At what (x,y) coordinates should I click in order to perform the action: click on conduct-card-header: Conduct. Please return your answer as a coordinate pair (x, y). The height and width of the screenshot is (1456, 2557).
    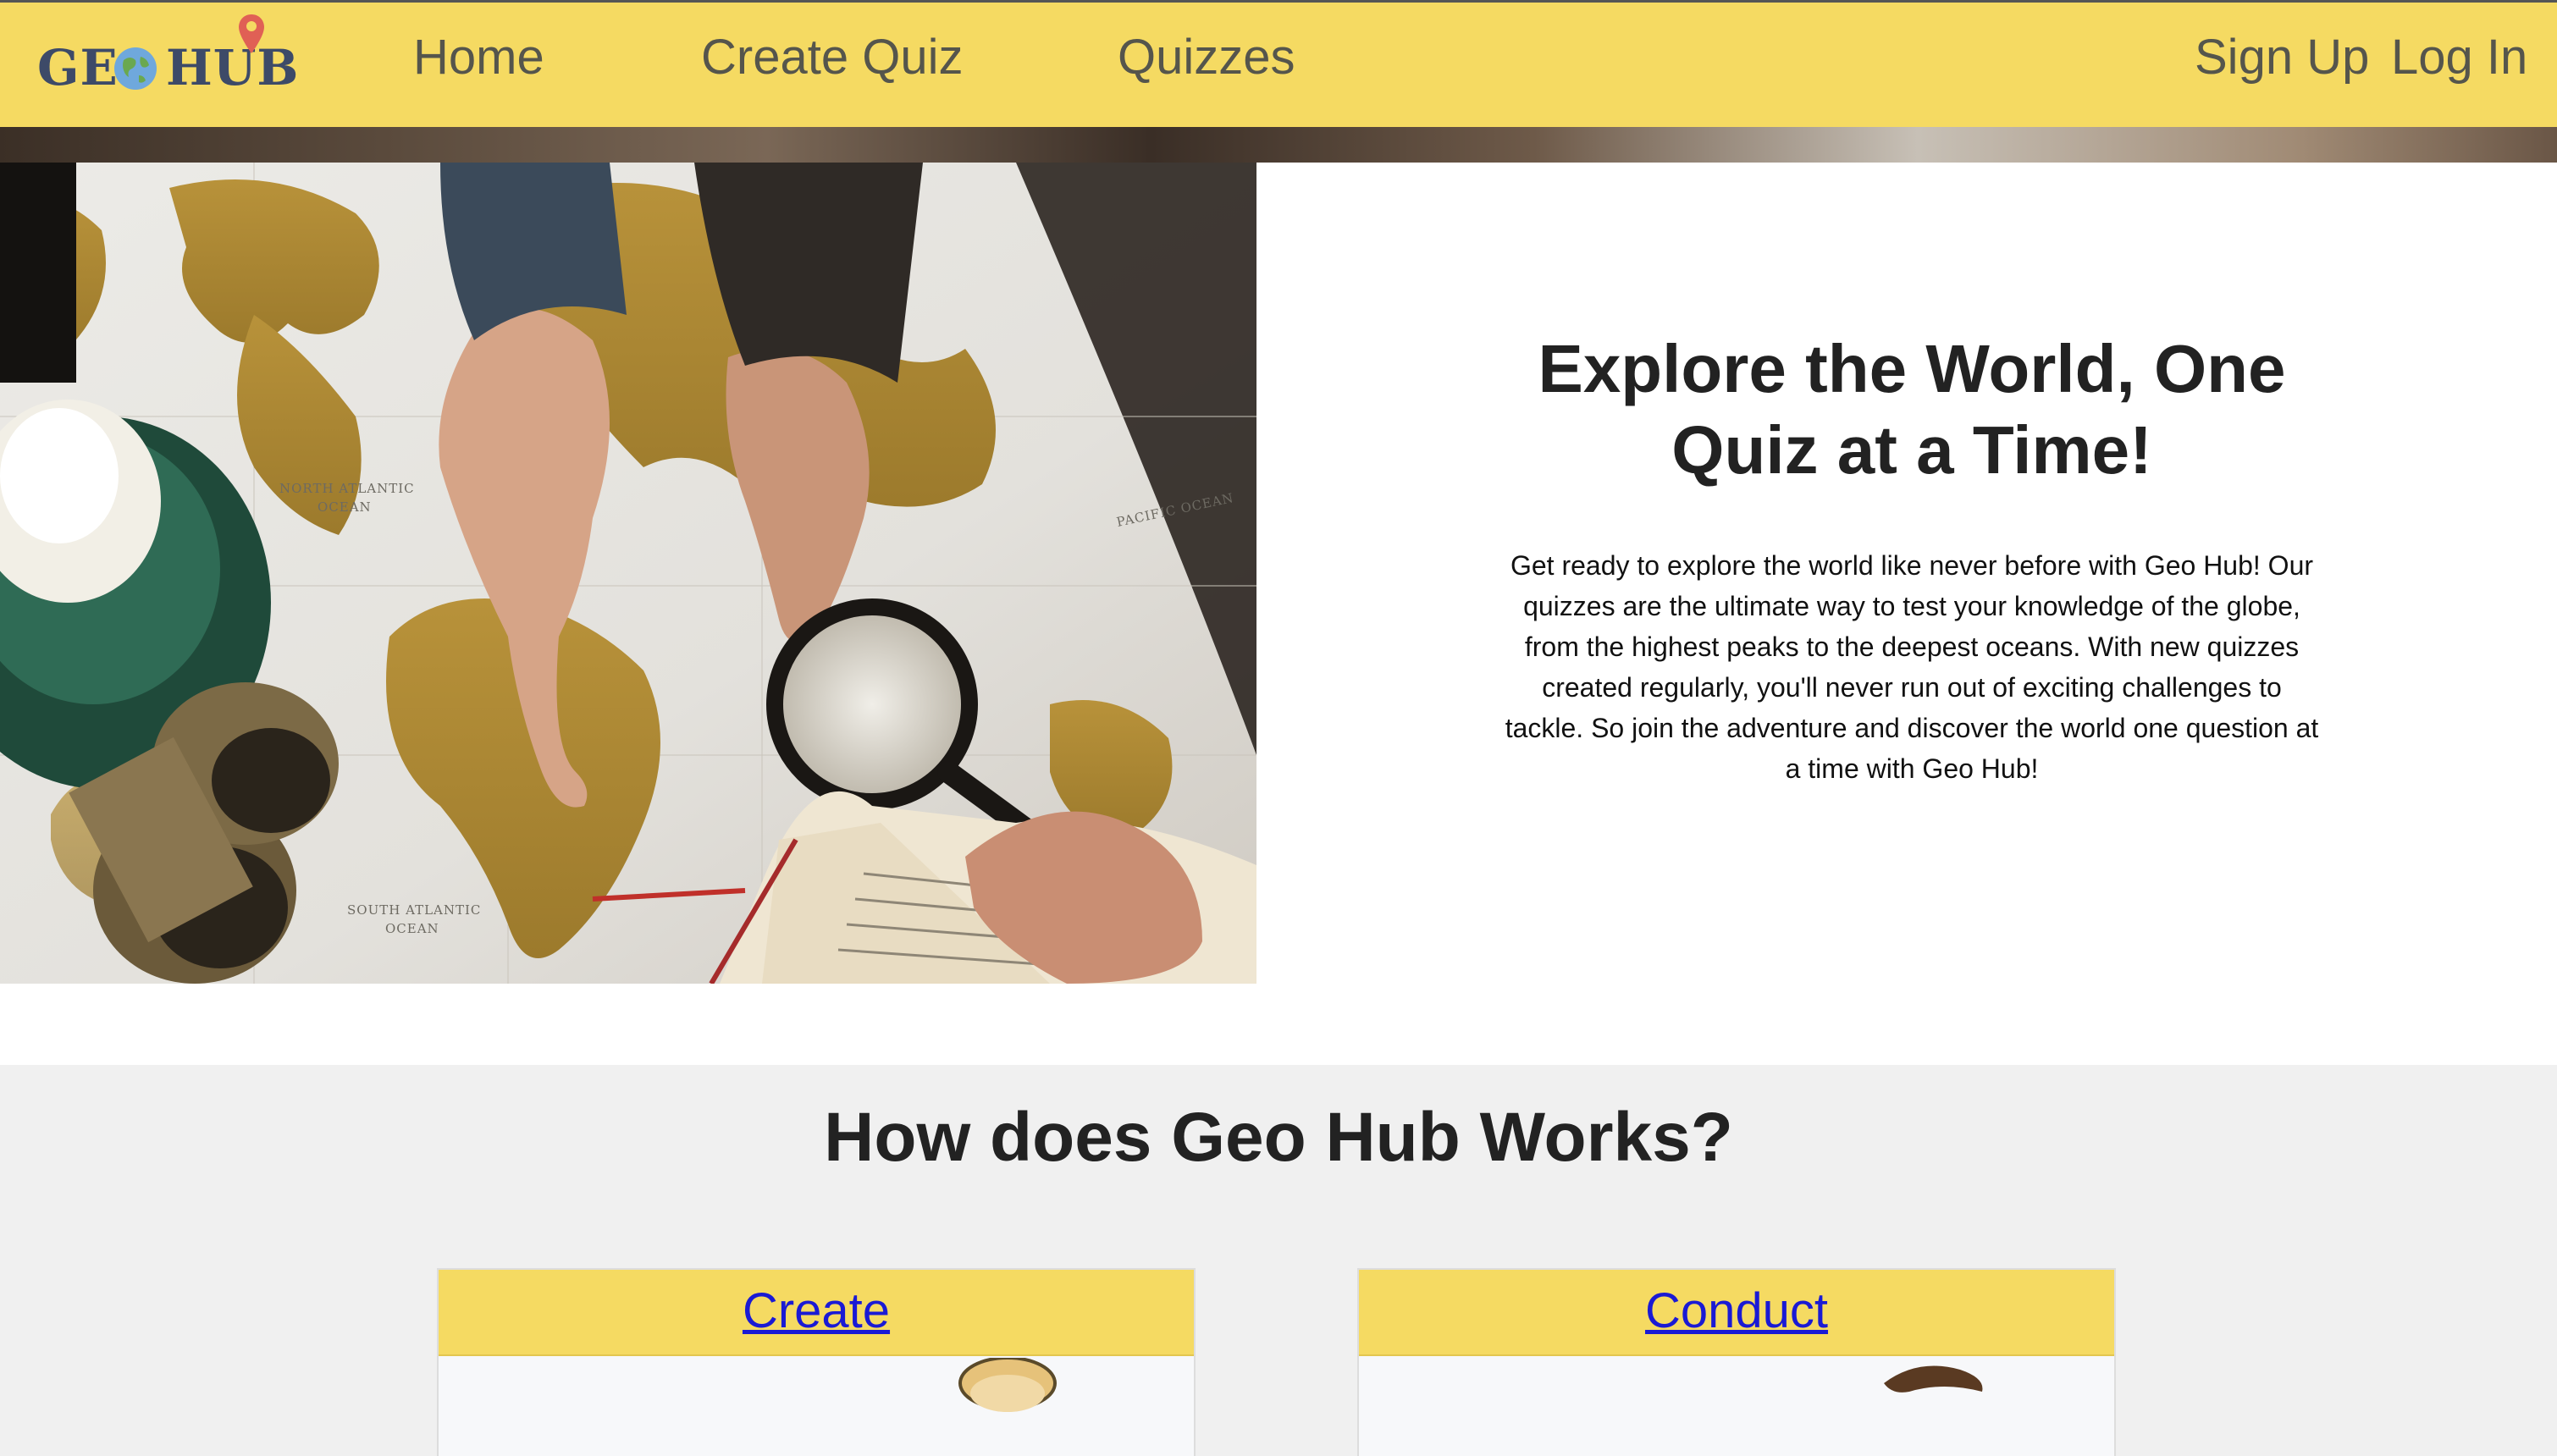
    Looking at the image, I should click on (1736, 1313).